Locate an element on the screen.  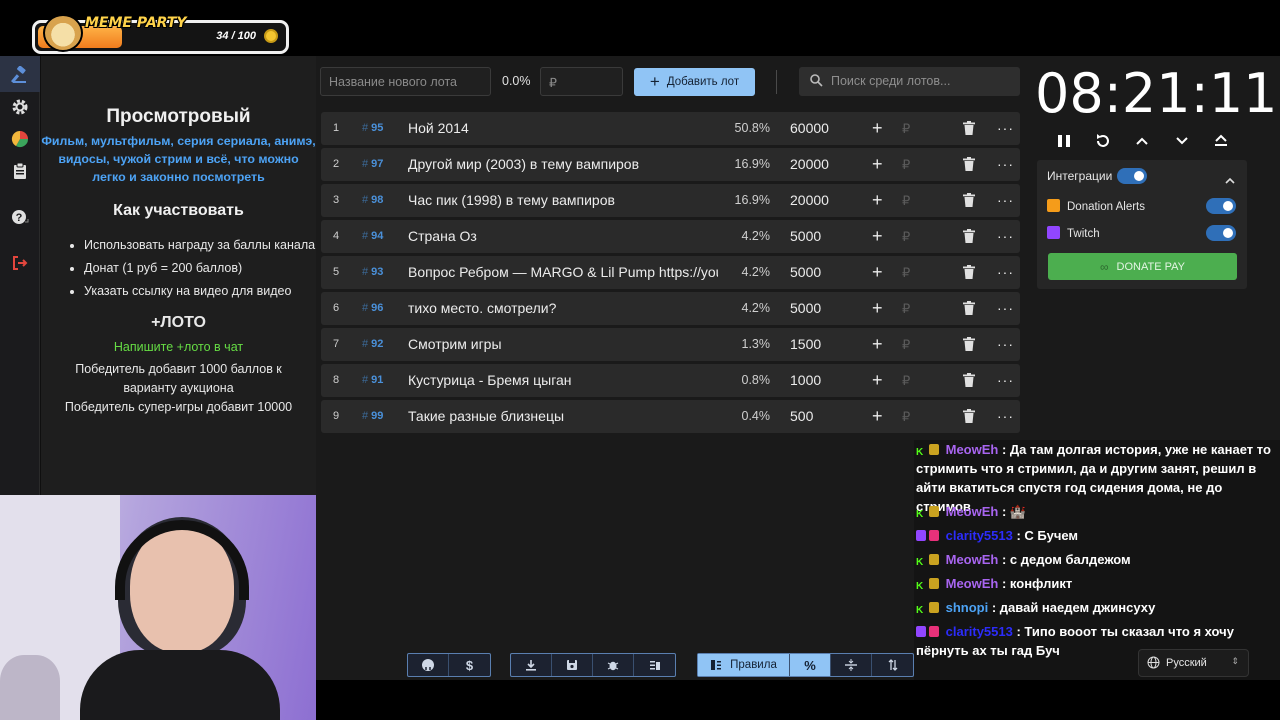
new-lot-amount-input: ₽ is located at coordinates (581, 81).